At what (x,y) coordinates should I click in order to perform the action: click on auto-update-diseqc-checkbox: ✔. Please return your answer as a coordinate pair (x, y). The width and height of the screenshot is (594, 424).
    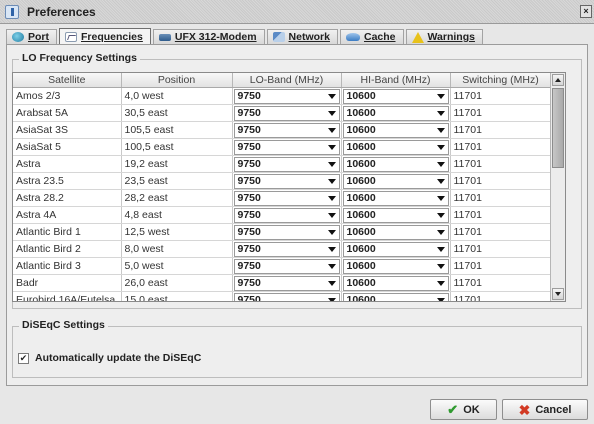
    Looking at the image, I should click on (23, 358).